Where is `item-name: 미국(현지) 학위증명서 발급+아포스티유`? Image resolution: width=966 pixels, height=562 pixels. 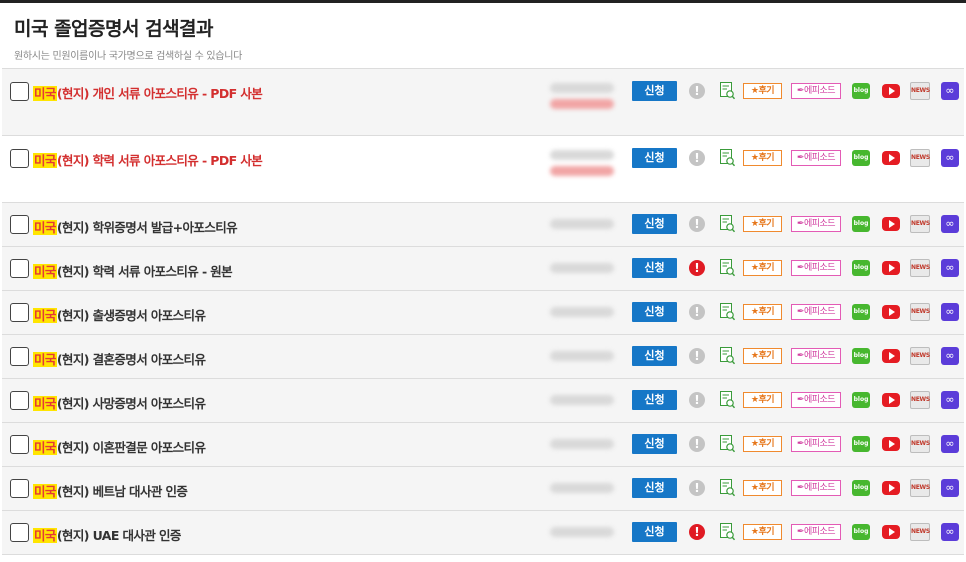
item-name: 미국(현지) 학위증명서 발급+아포스티유 is located at coordinates (135, 226).